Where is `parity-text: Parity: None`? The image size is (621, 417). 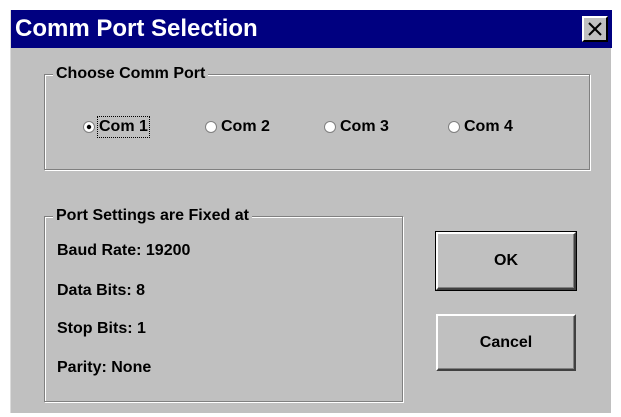
parity-text: Parity: None is located at coordinates (104, 367).